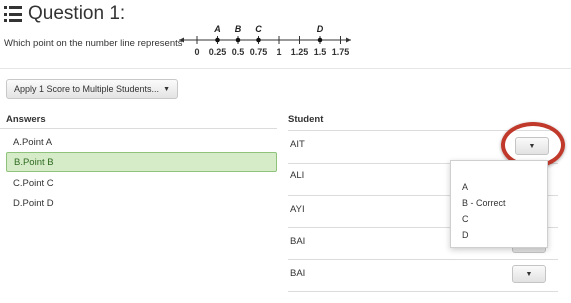 The width and height of the screenshot is (571, 303). I want to click on number-line-tick-label: 1, so click(278, 52).